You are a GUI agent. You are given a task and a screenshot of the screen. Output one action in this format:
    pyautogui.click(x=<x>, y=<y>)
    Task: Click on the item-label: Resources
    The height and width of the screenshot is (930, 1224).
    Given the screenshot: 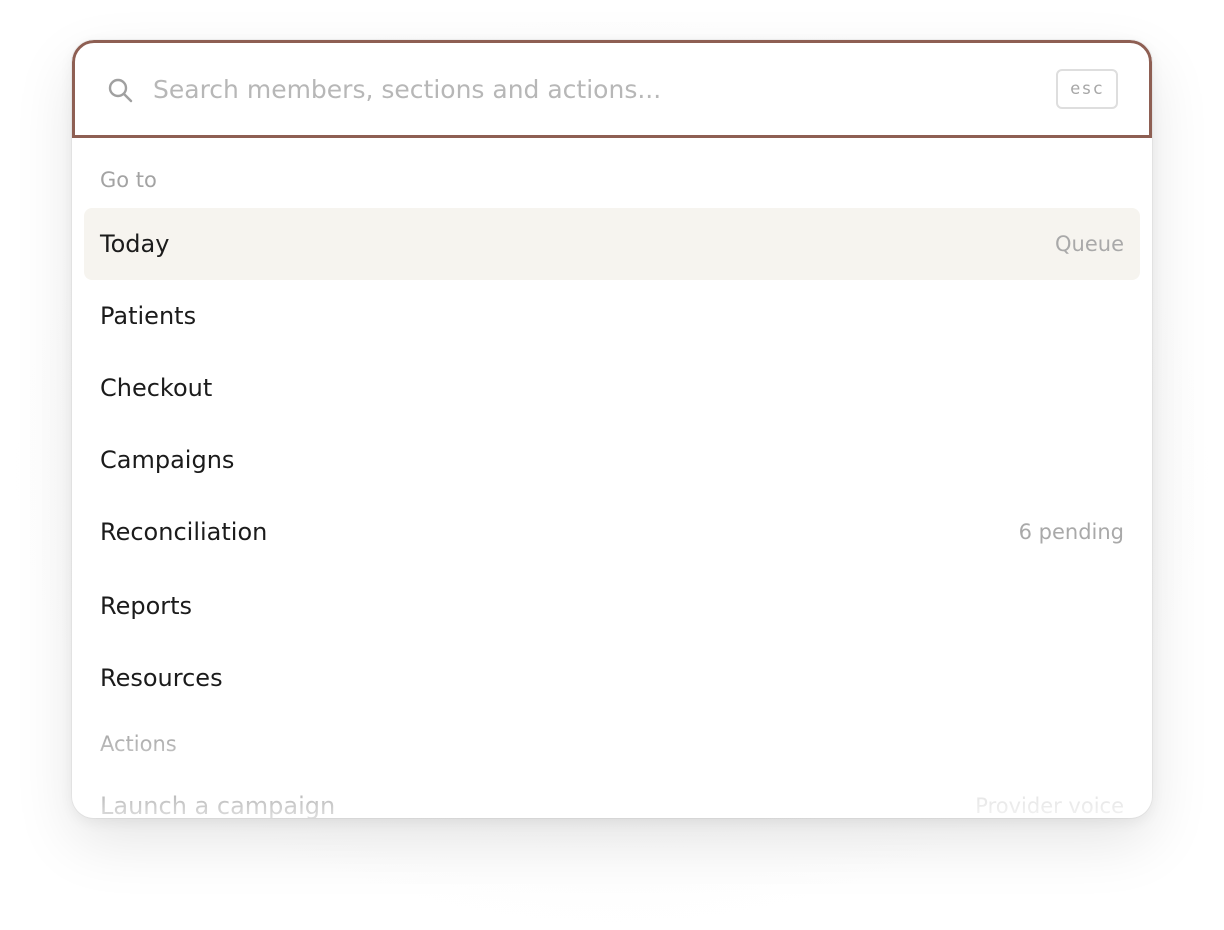 What is the action you would take?
    pyautogui.click(x=161, y=678)
    